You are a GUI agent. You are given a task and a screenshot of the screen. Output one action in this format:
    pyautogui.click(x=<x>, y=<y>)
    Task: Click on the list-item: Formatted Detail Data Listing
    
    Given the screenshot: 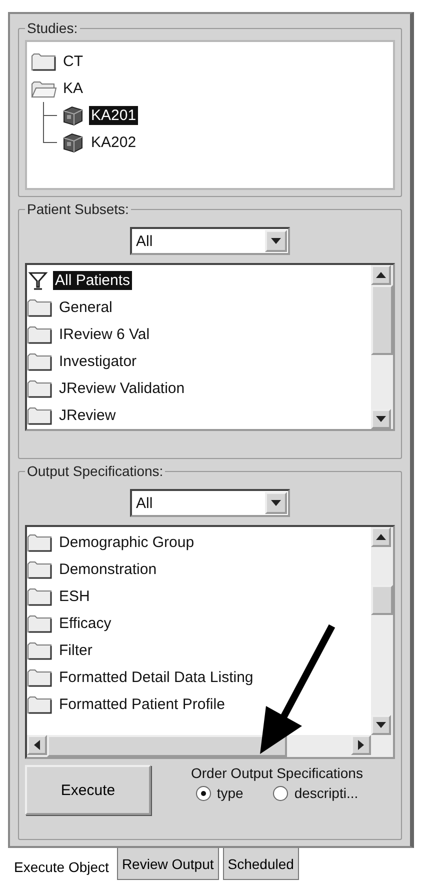 What is the action you would take?
    pyautogui.click(x=199, y=677)
    